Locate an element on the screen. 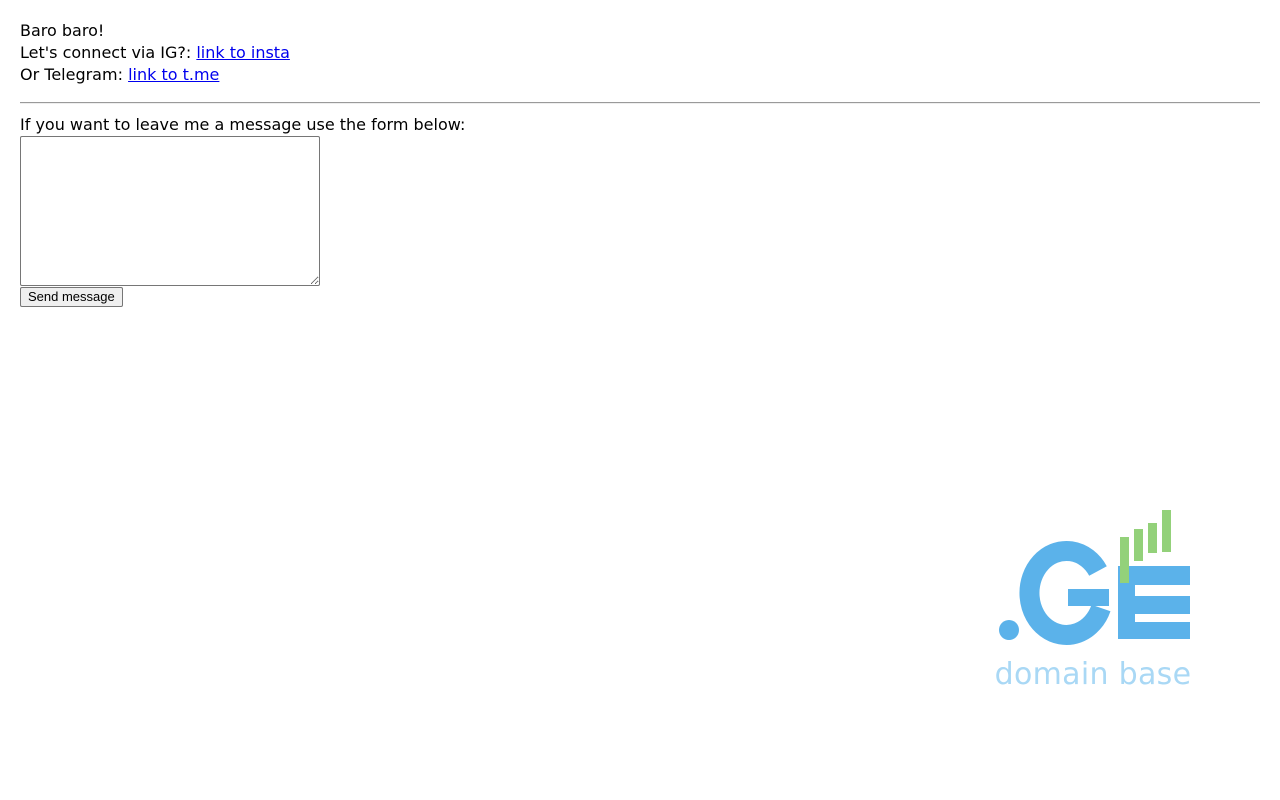  telegram-line: Or Telegram: link to t.me is located at coordinates (640, 75).